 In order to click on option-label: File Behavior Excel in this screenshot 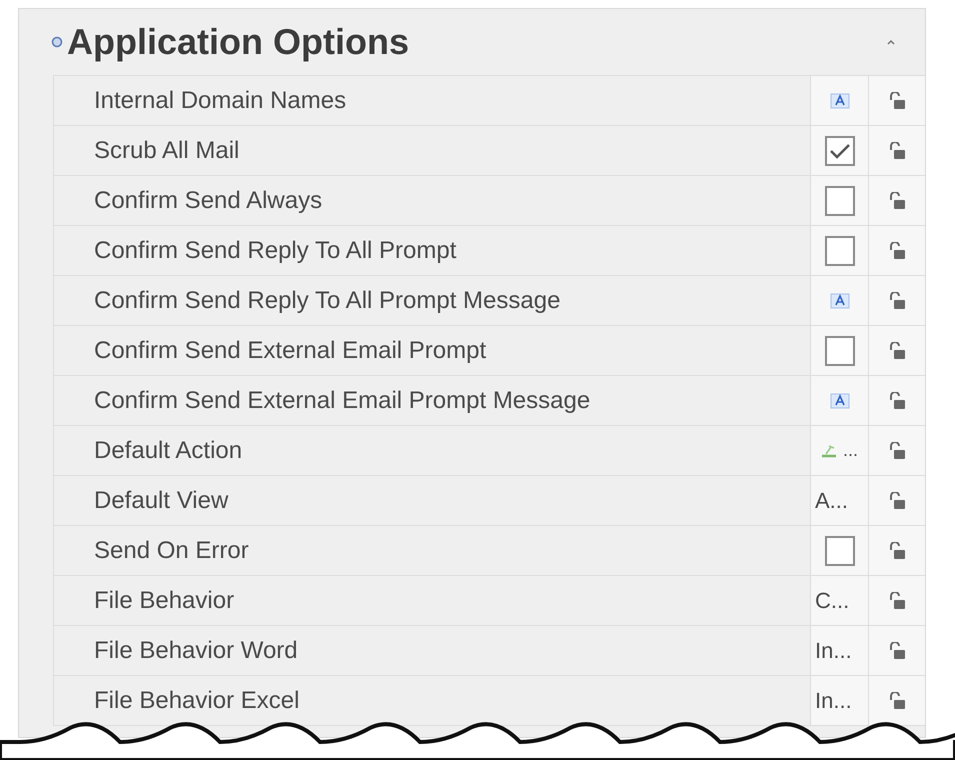, I will do `click(197, 701)`.